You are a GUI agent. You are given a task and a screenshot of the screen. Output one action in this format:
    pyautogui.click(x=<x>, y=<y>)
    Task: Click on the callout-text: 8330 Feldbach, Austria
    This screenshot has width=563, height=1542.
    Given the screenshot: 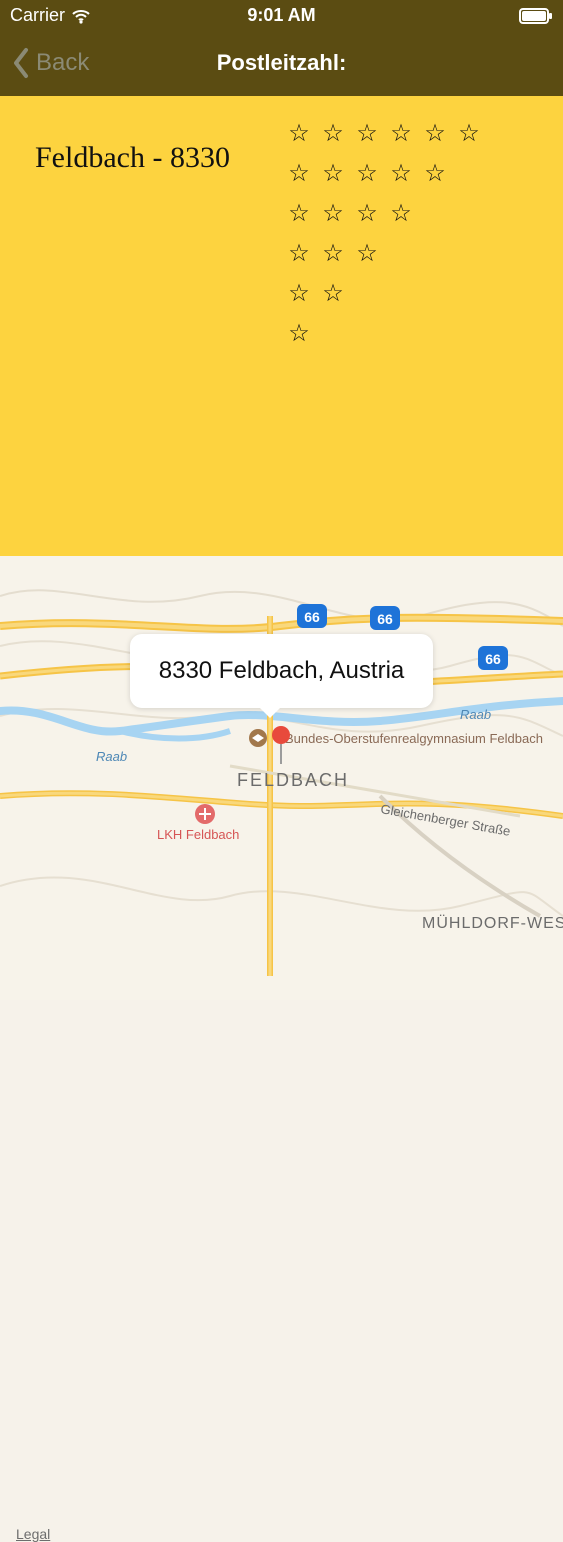 What is the action you would take?
    pyautogui.click(x=281, y=670)
    